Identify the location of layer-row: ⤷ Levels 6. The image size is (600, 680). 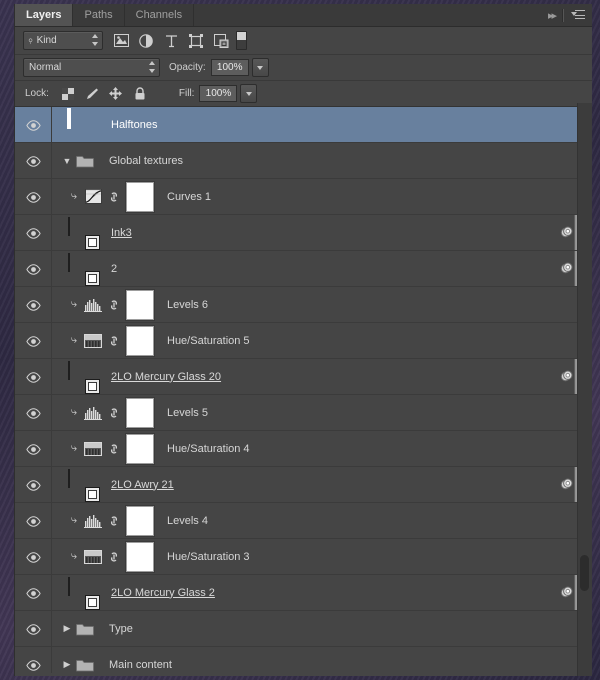
(303, 305).